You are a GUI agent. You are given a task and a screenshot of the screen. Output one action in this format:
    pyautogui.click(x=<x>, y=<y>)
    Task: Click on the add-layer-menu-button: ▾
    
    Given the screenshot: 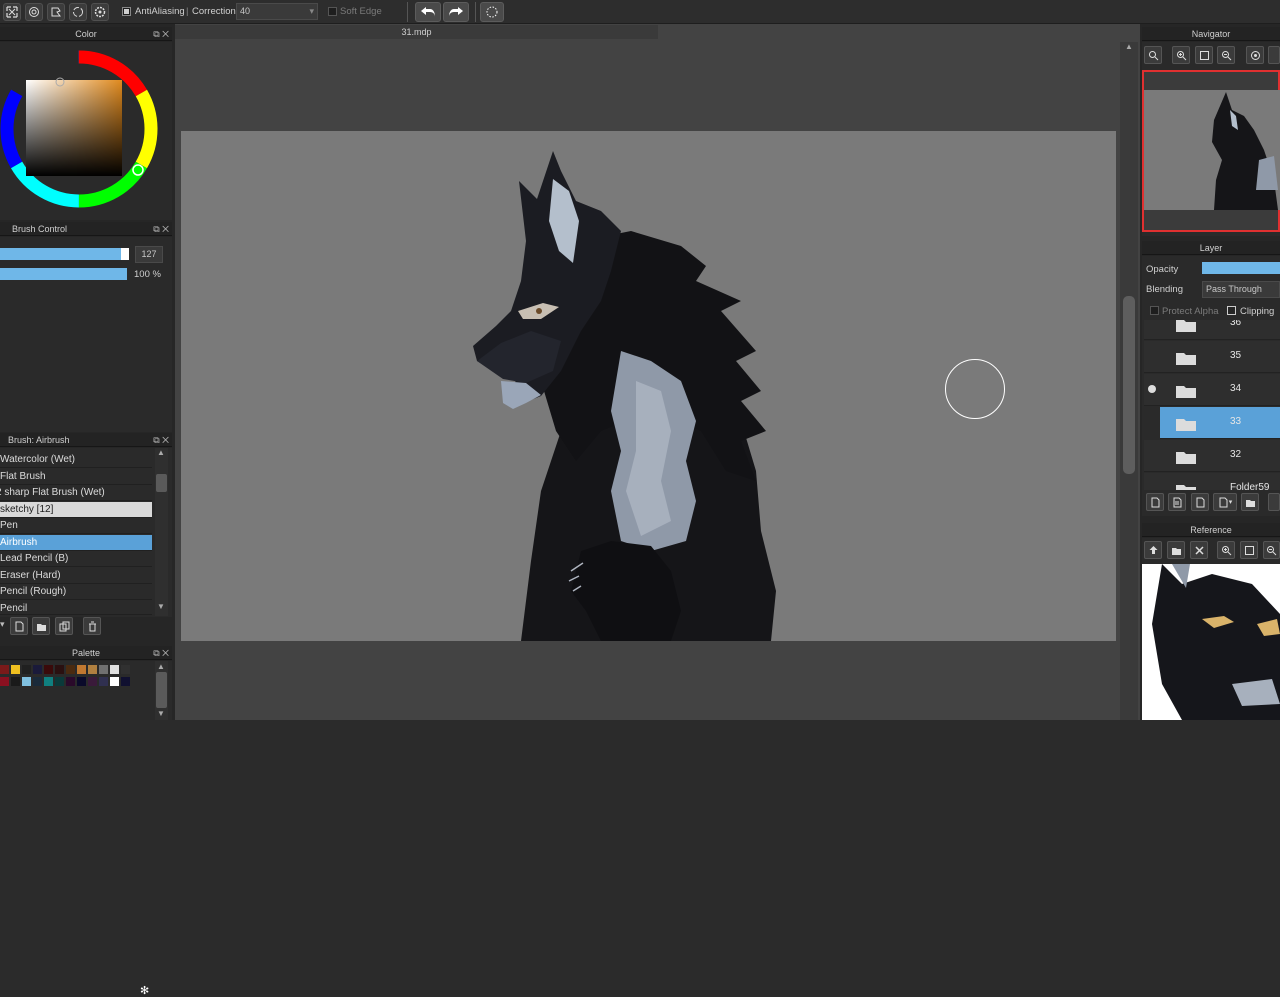 What is the action you would take?
    pyautogui.click(x=1225, y=502)
    